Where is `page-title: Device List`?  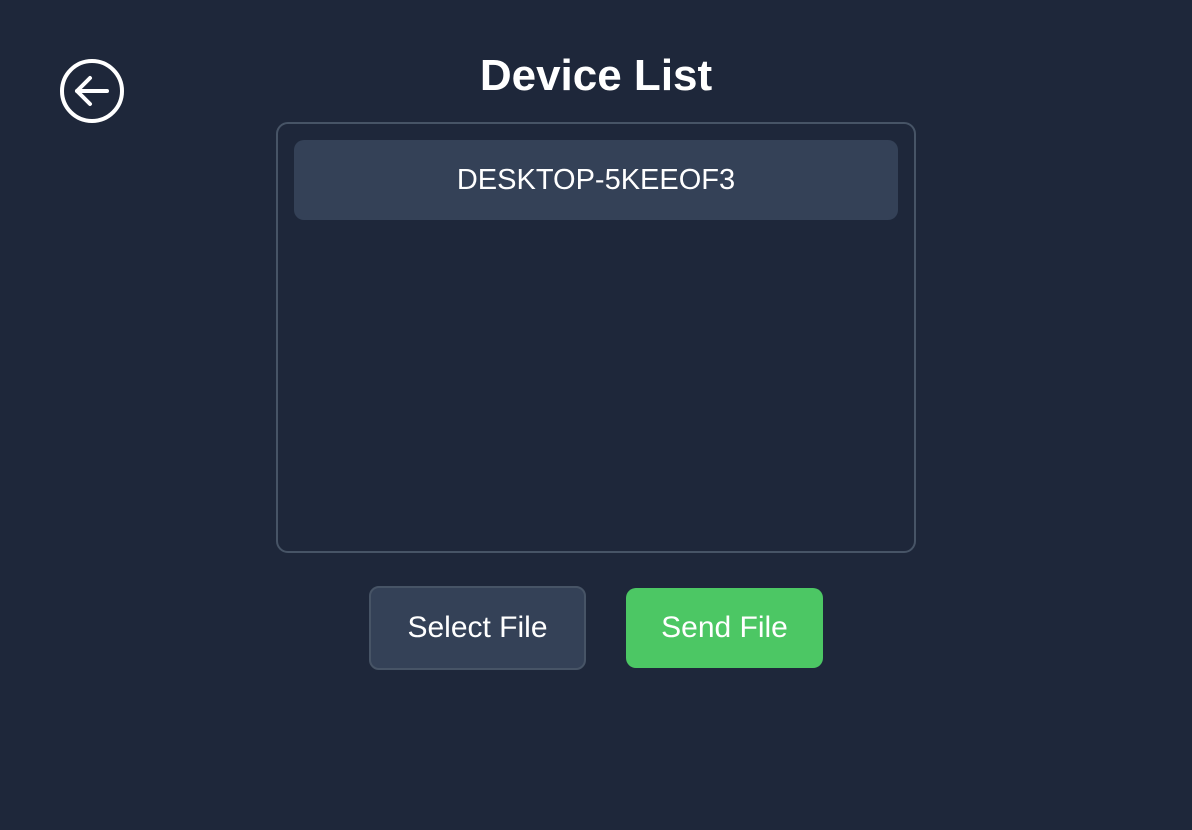 page-title: Device List is located at coordinates (596, 75).